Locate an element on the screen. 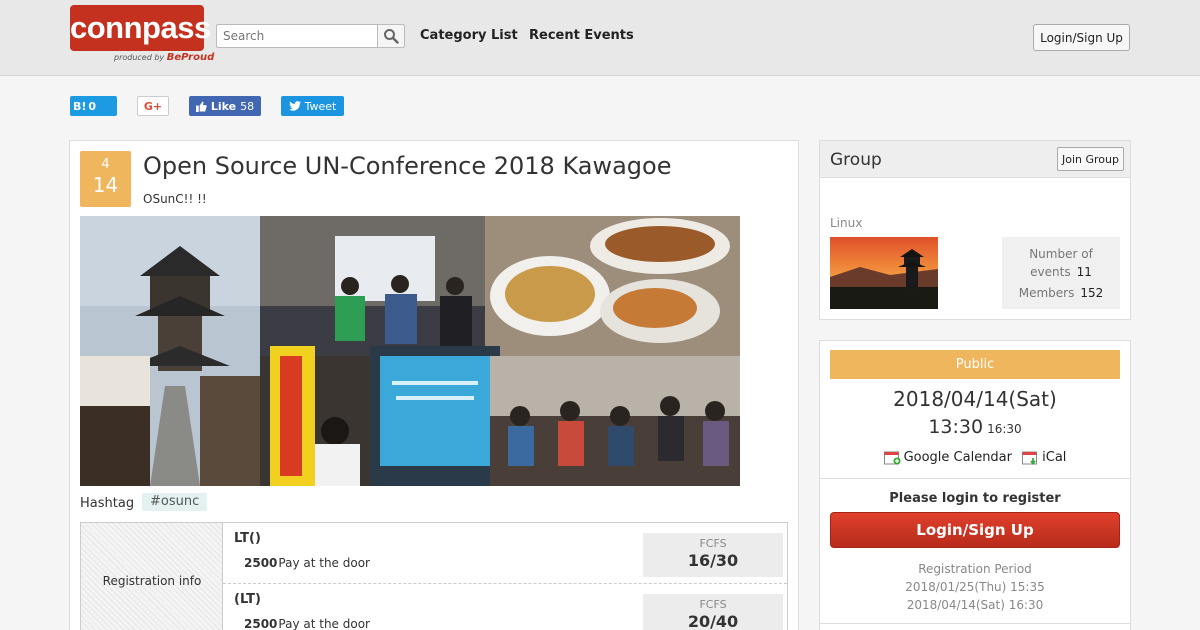 This screenshot has height=630, width=1200. event-time: 13:30 16:30 is located at coordinates (975, 427).